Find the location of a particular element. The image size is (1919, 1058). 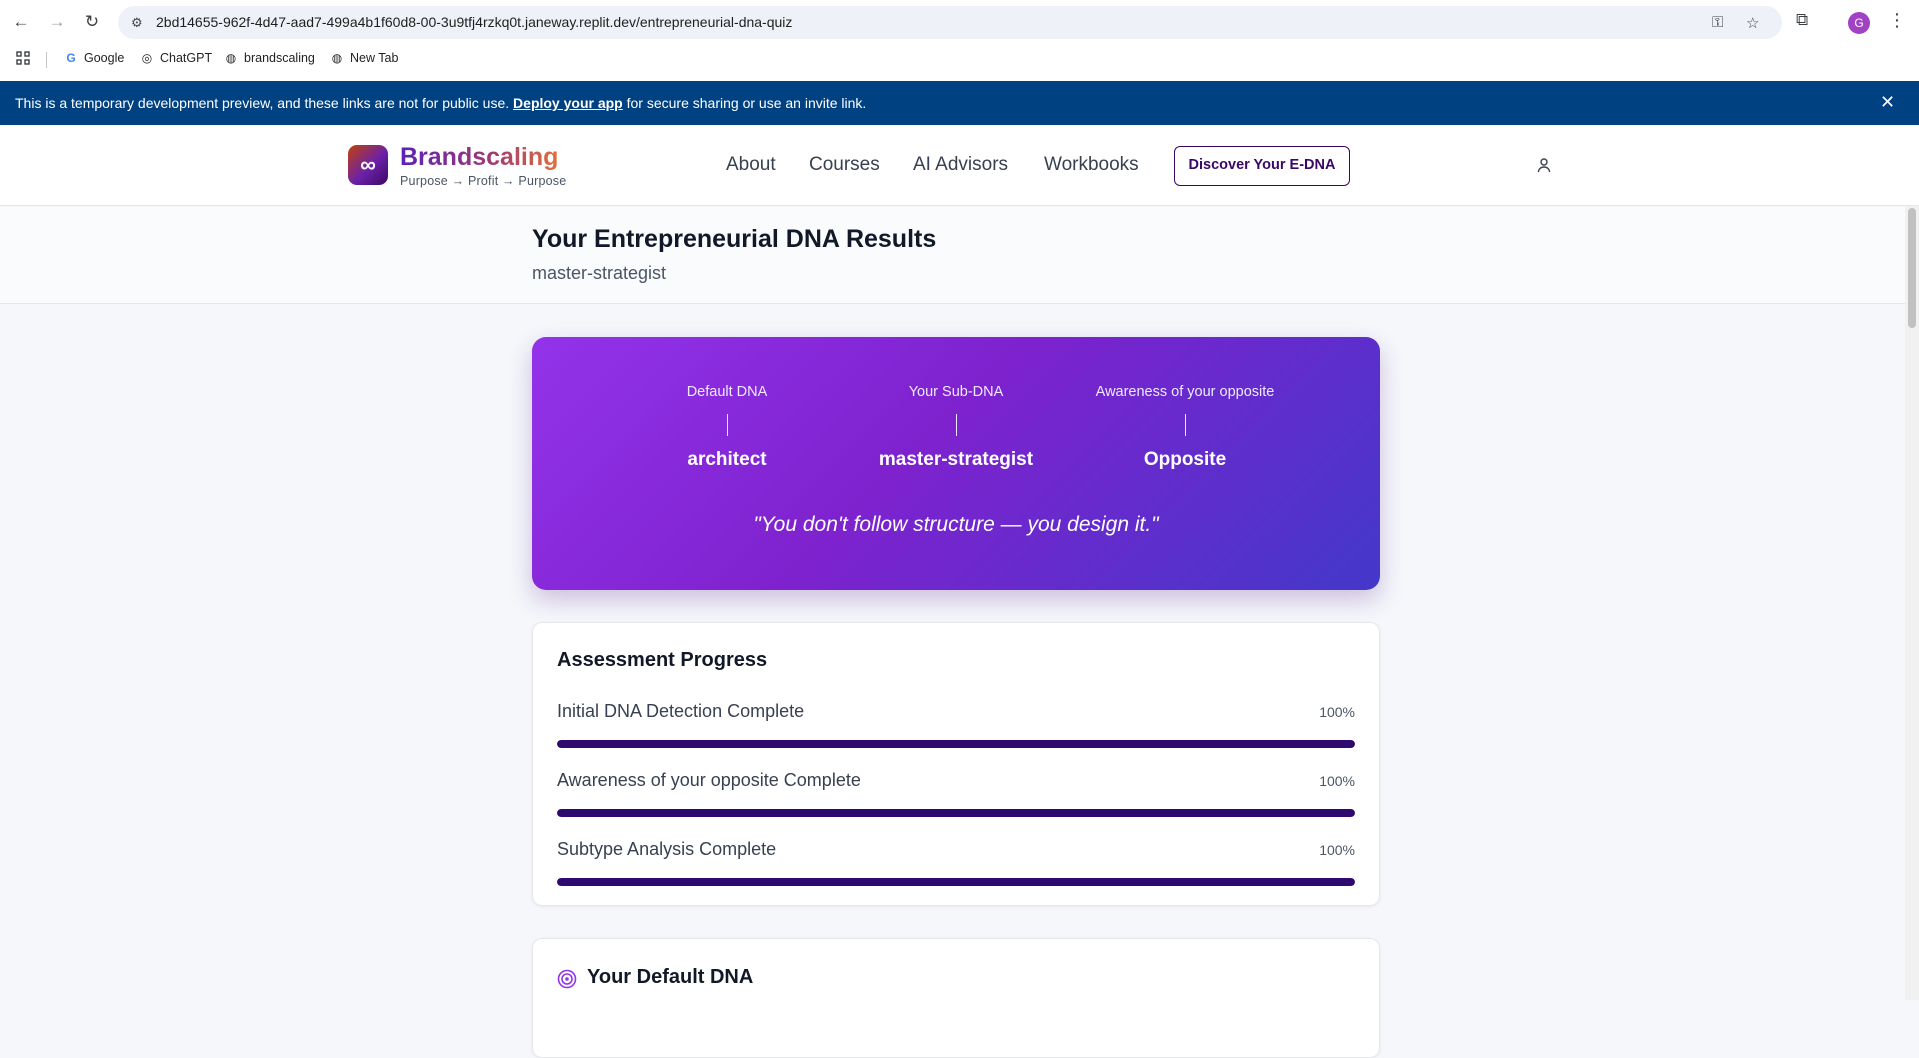

progress-label: Awareness of your opposite Complete is located at coordinates (709, 780).